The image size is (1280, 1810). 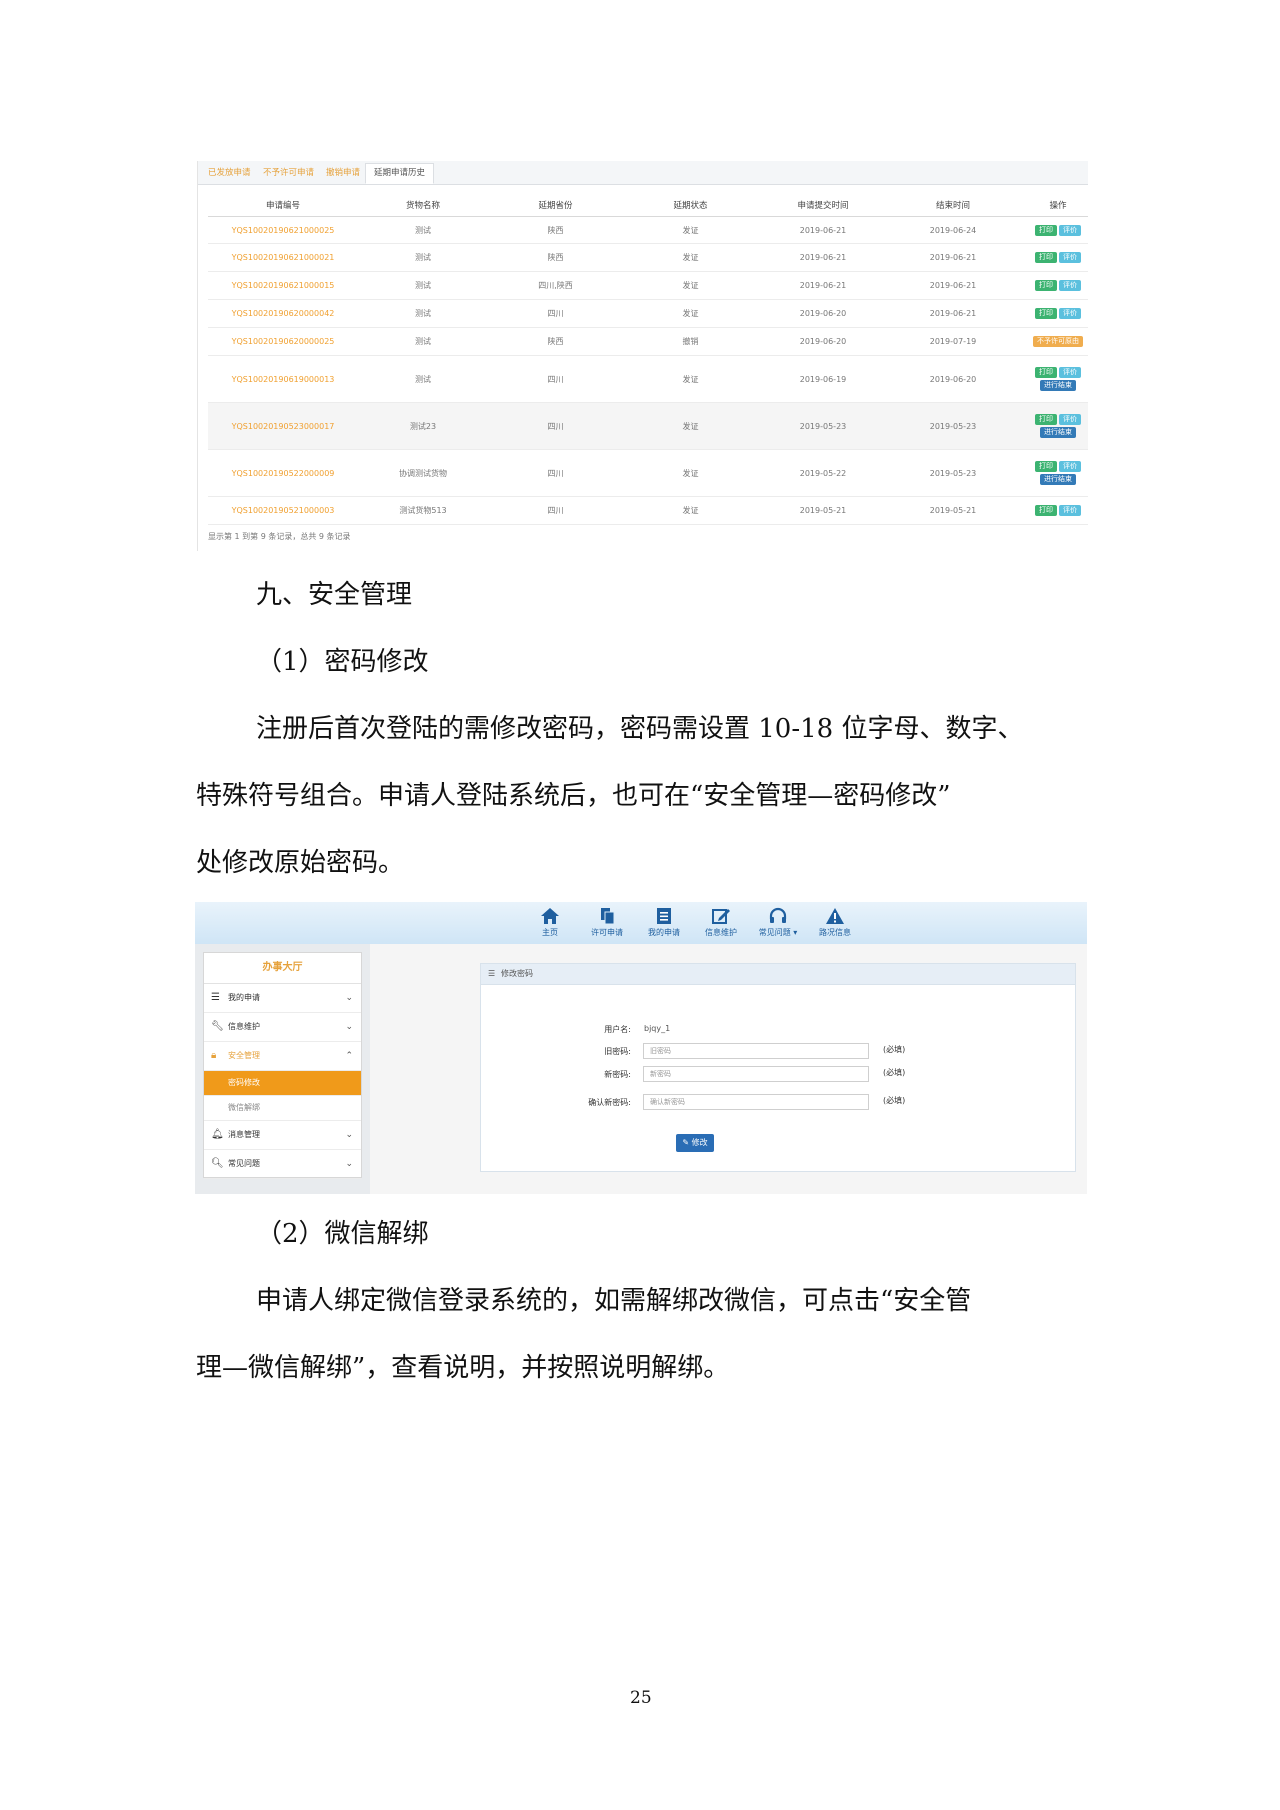 What do you see at coordinates (1058, 341) in the screenshot?
I see `action-button: 不予许可原由` at bounding box center [1058, 341].